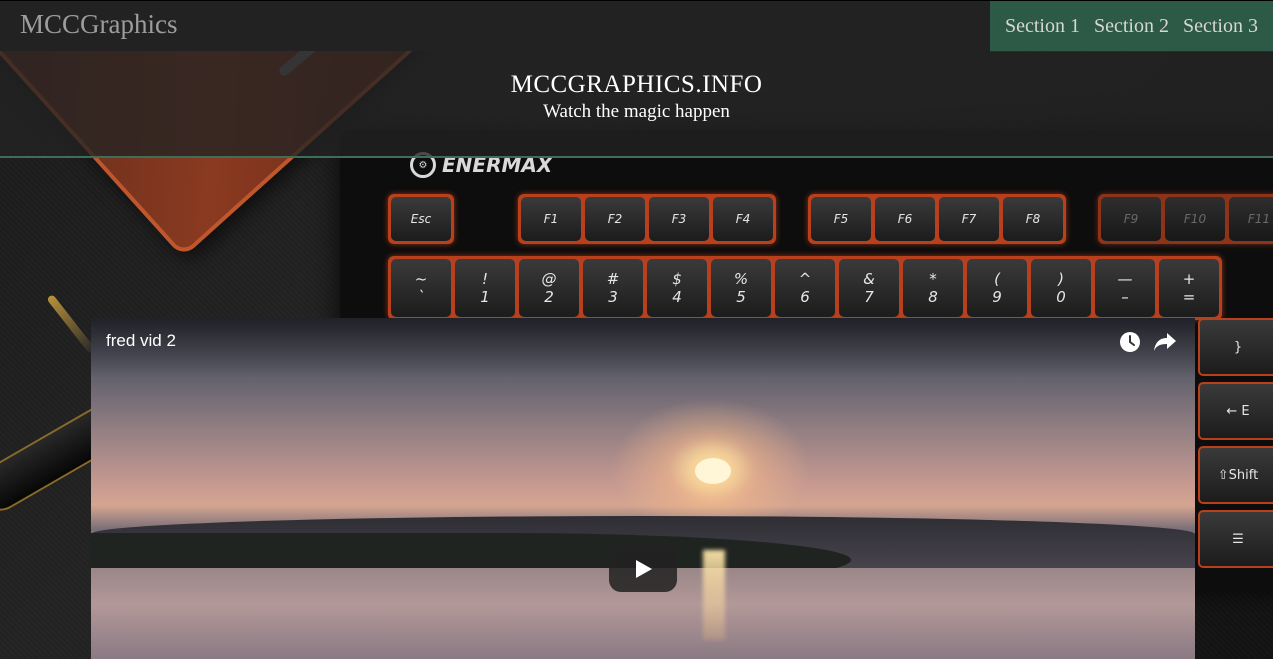 The height and width of the screenshot is (659, 1273). I want to click on key-bottom-label: 8, so click(933, 297).